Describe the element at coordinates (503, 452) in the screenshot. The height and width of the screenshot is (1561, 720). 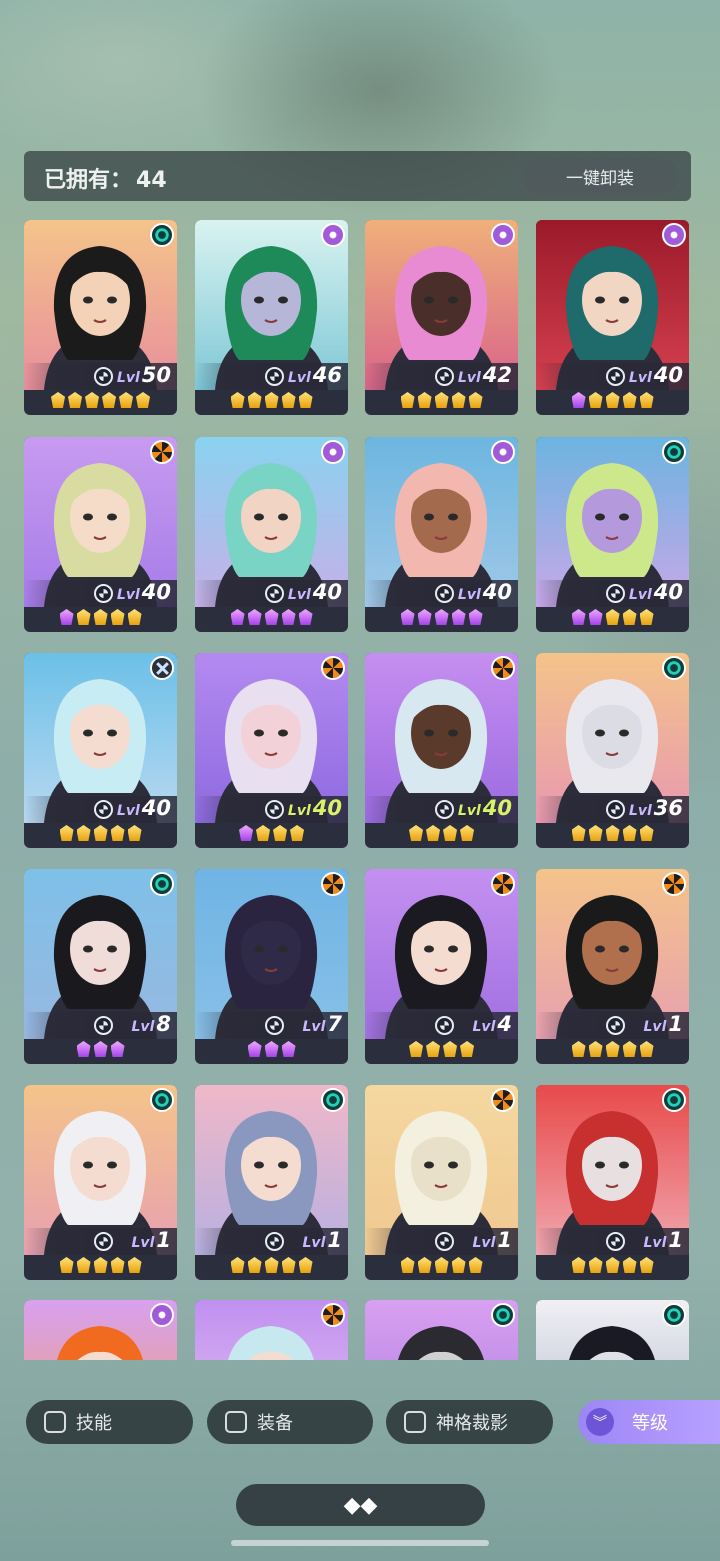
I see `purple-element-icon` at that location.